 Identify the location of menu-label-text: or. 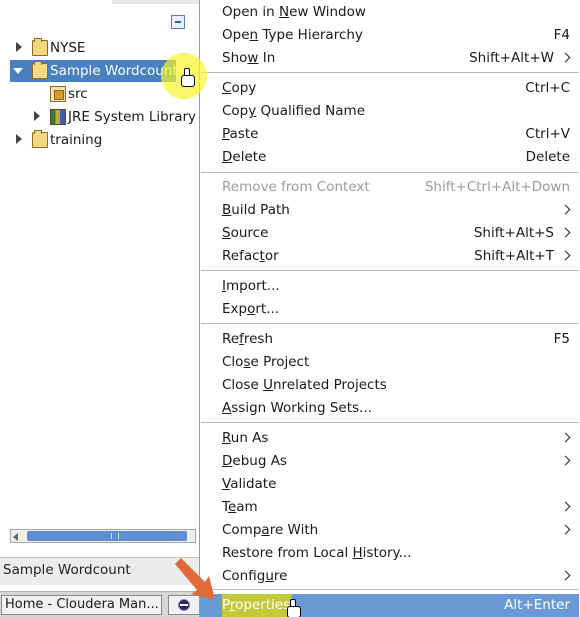
(271, 256).